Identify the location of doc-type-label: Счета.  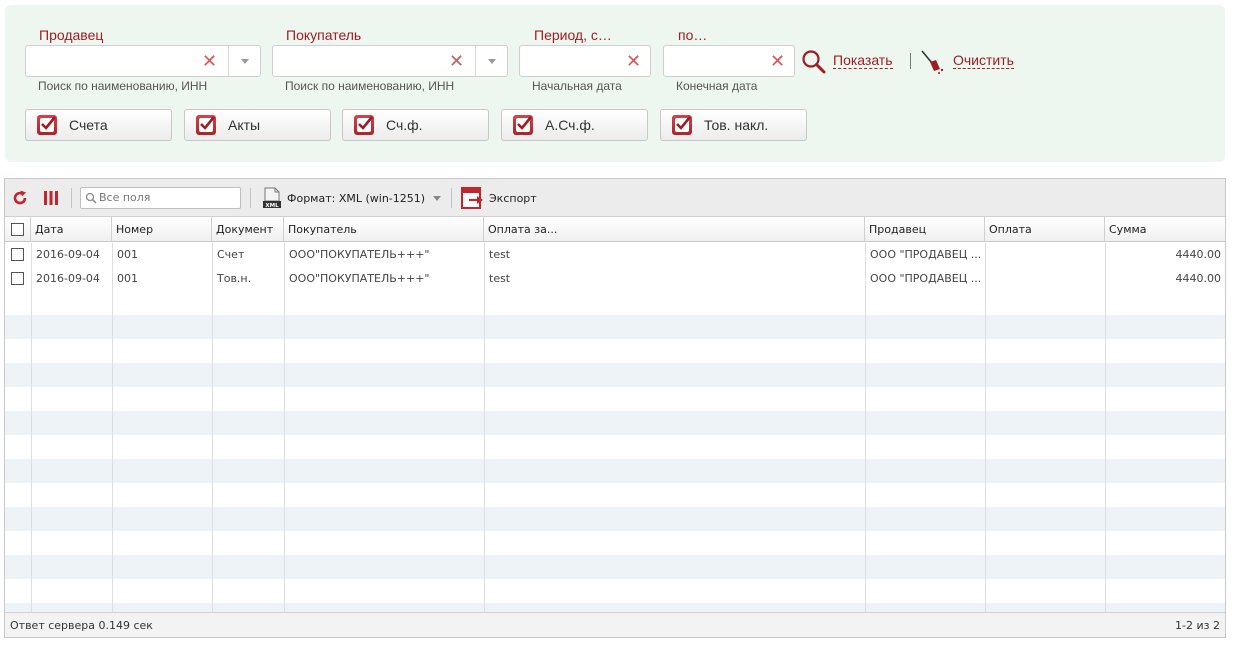
(88, 125).